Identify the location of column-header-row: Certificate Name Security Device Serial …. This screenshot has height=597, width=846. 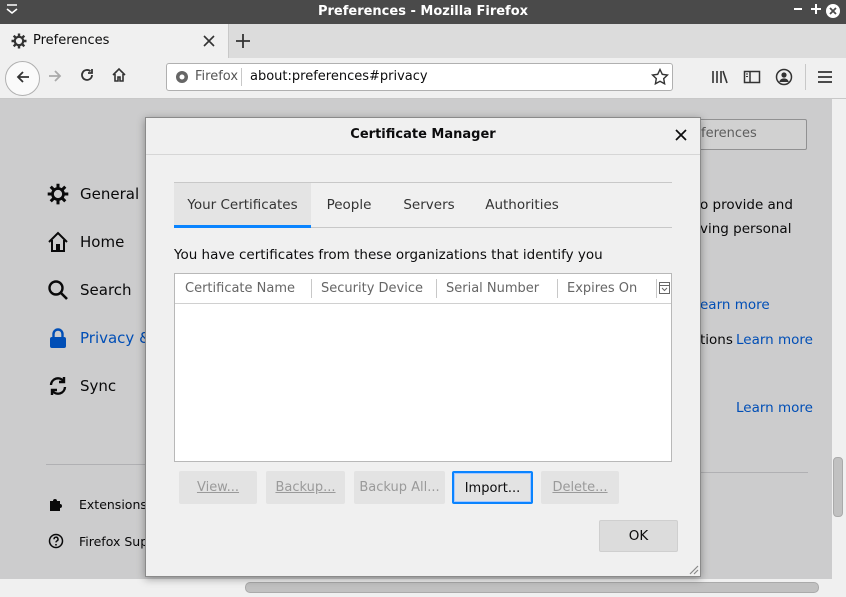
(423, 289).